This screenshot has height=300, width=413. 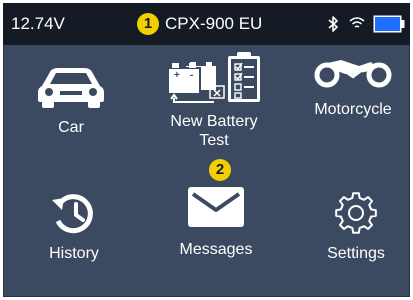 I want to click on motorcycle-label: Motorcycle, so click(x=353, y=109).